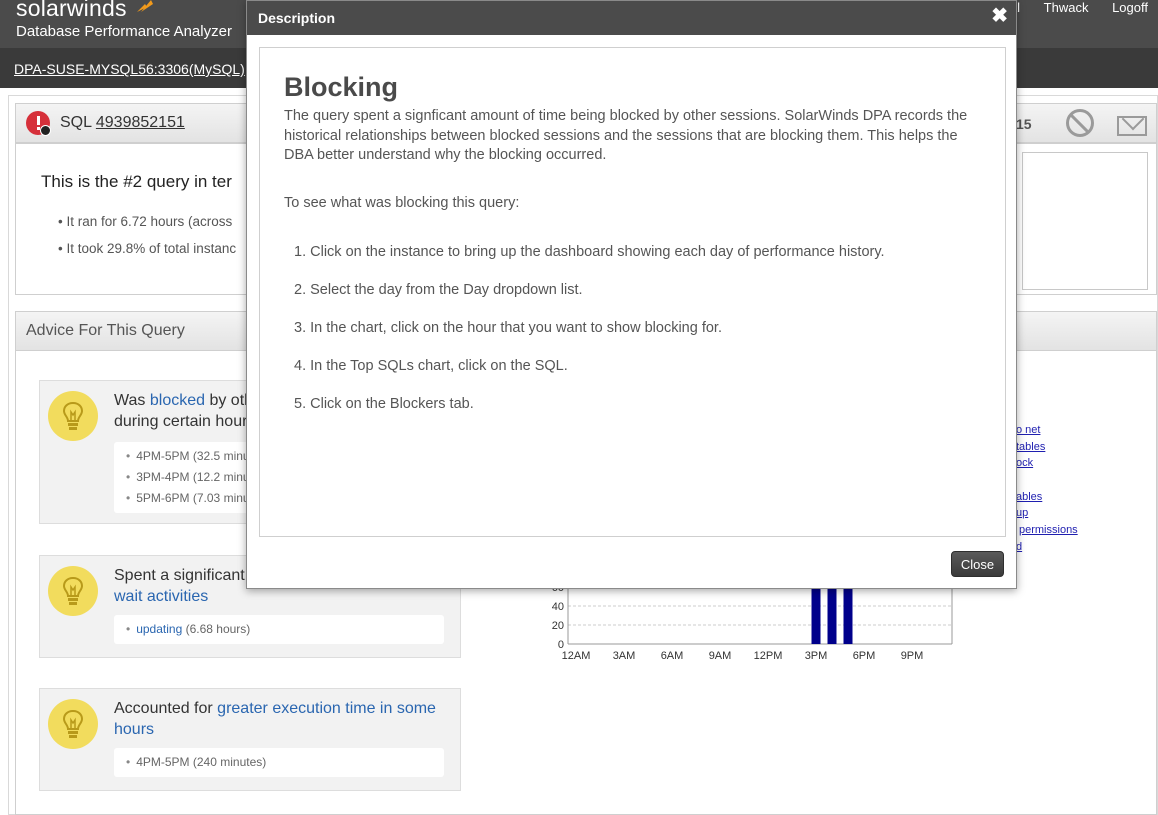  Describe the element at coordinates (297, 18) in the screenshot. I see `modal-title: Description` at that location.